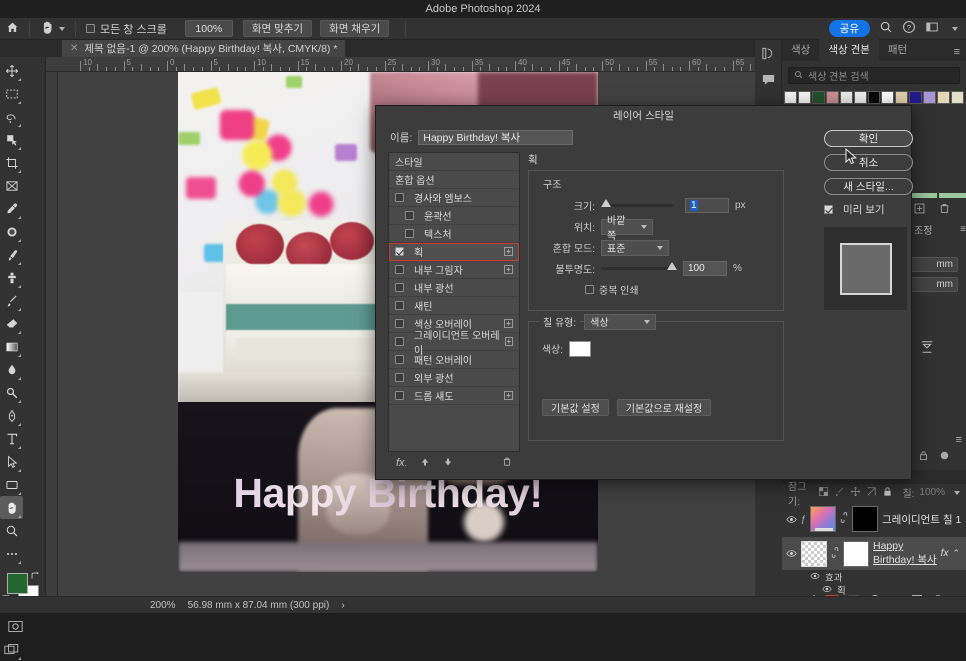  I want to click on healing-brush-tool-icon, so click(11, 231).